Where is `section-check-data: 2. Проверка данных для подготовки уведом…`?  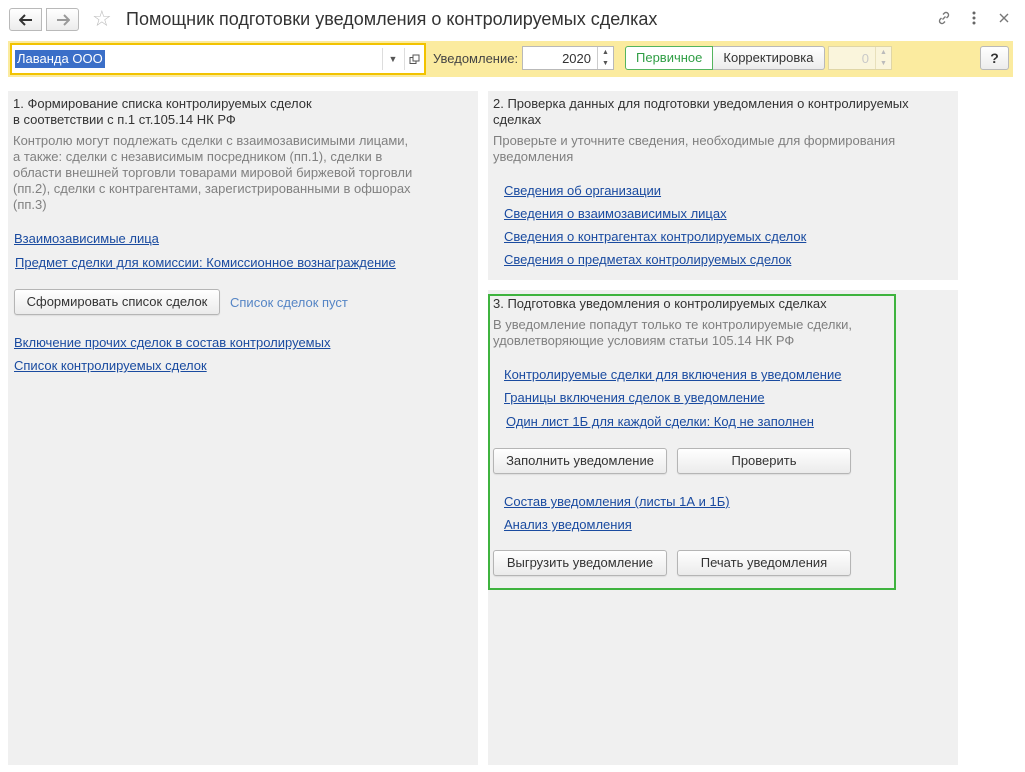
section-check-data: 2. Проверка данных для подготовки уведом… is located at coordinates (723, 185).